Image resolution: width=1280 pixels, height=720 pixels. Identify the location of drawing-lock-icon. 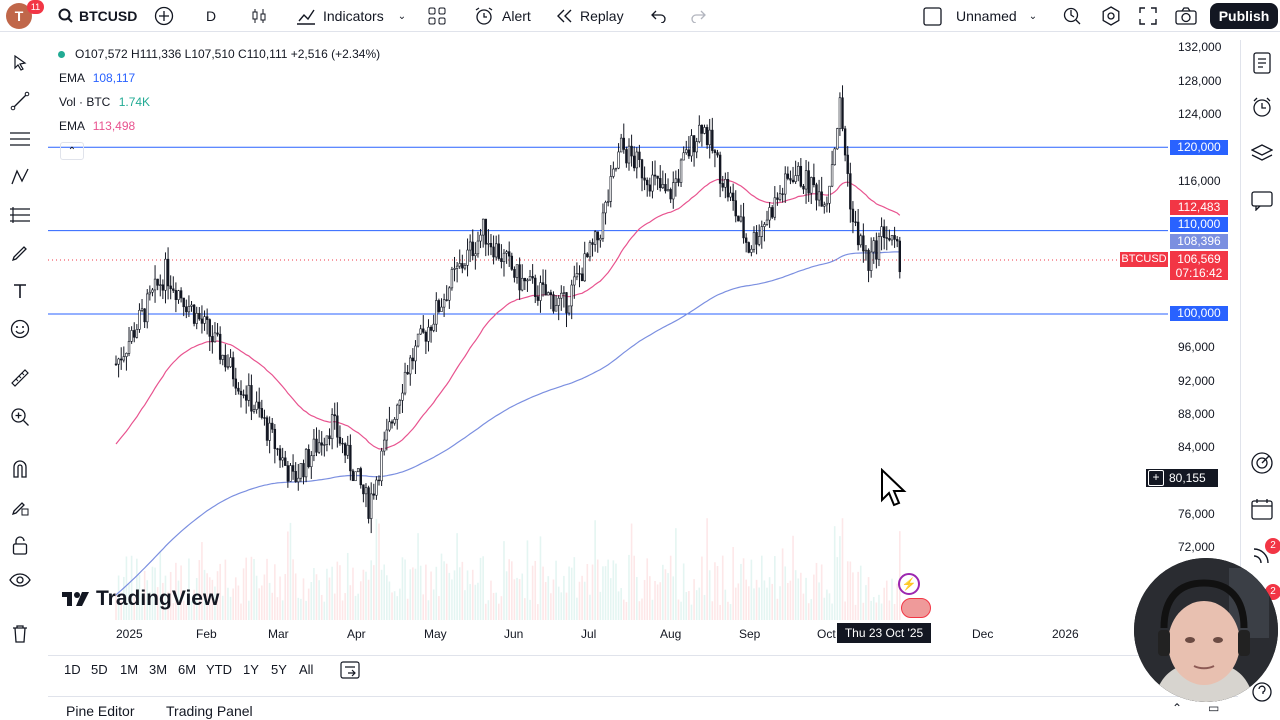
(20, 507).